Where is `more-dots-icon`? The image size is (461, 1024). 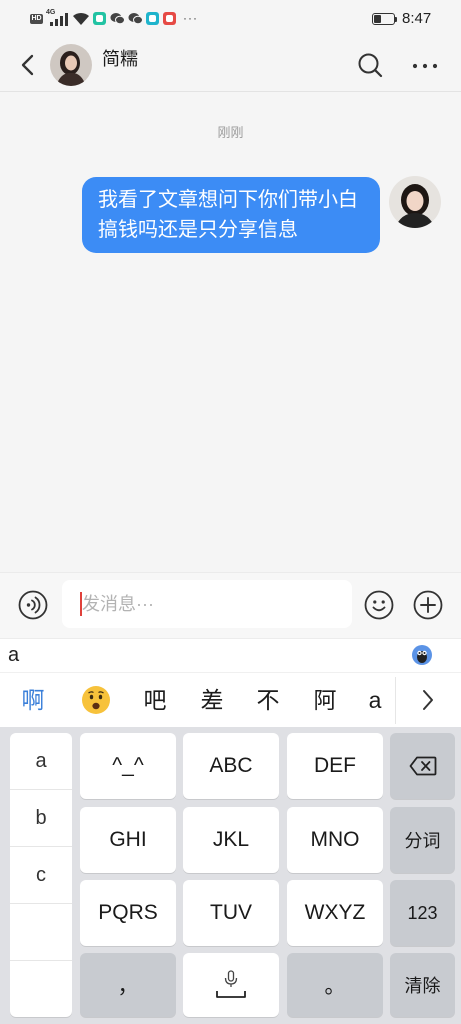 more-dots-icon is located at coordinates (425, 66).